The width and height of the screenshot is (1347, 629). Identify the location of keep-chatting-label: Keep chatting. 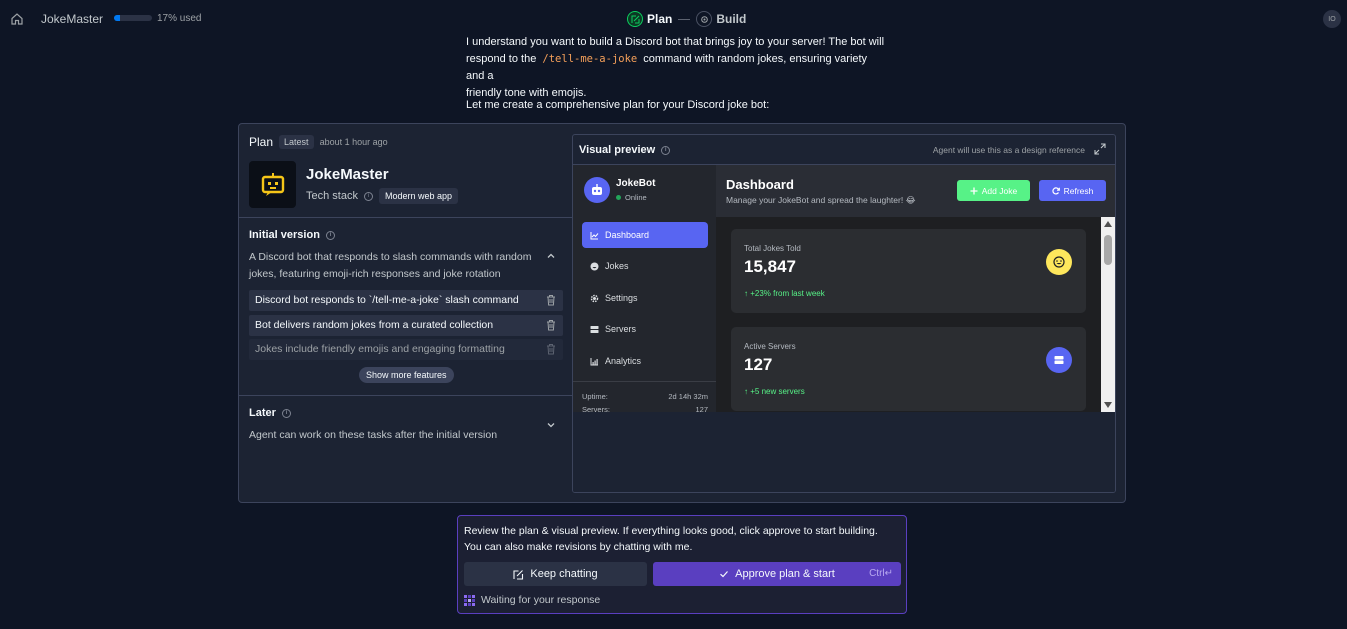
(564, 574).